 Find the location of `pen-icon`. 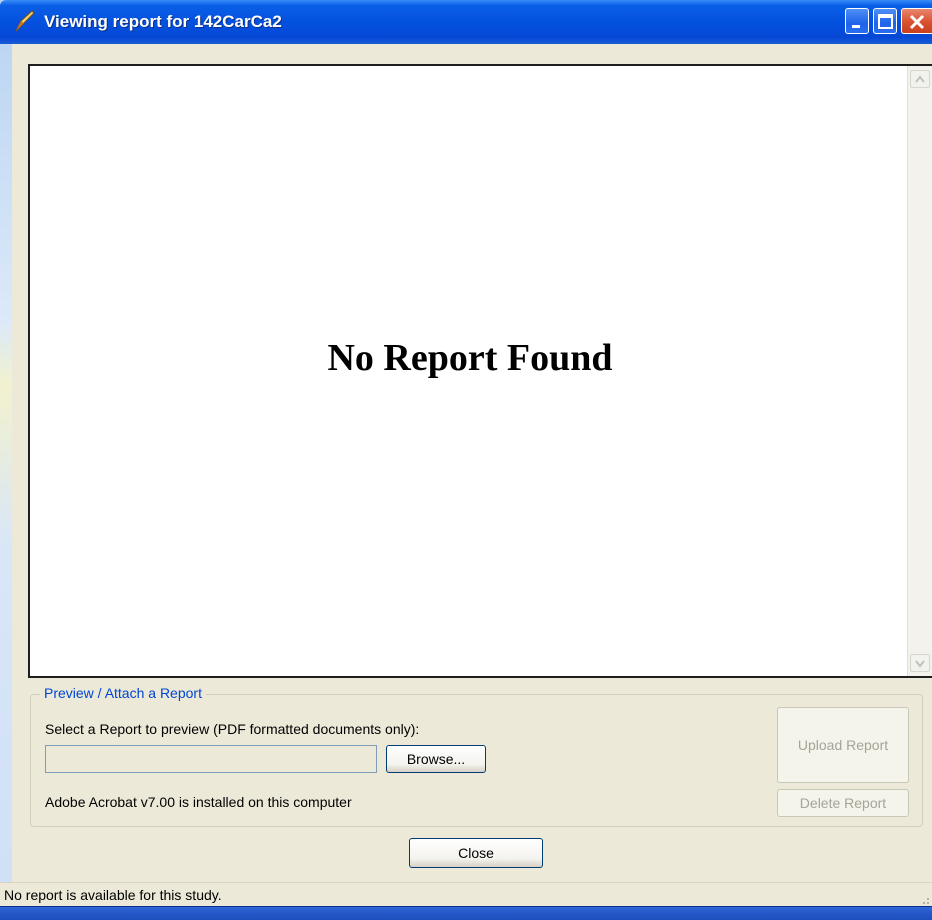

pen-icon is located at coordinates (24, 21).